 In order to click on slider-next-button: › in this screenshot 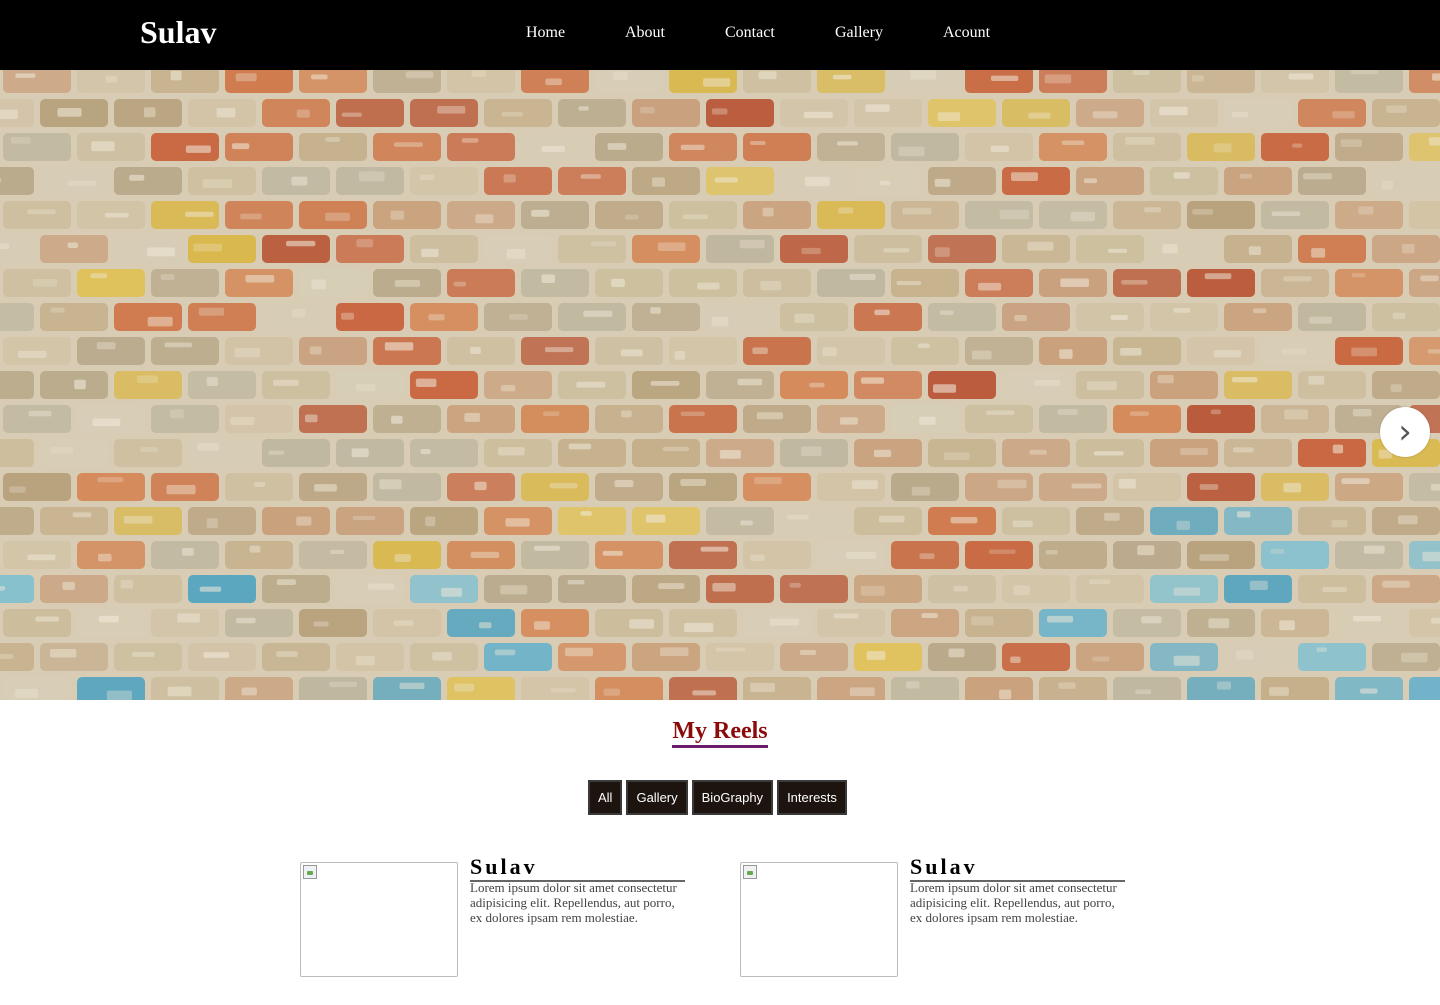, I will do `click(1405, 432)`.